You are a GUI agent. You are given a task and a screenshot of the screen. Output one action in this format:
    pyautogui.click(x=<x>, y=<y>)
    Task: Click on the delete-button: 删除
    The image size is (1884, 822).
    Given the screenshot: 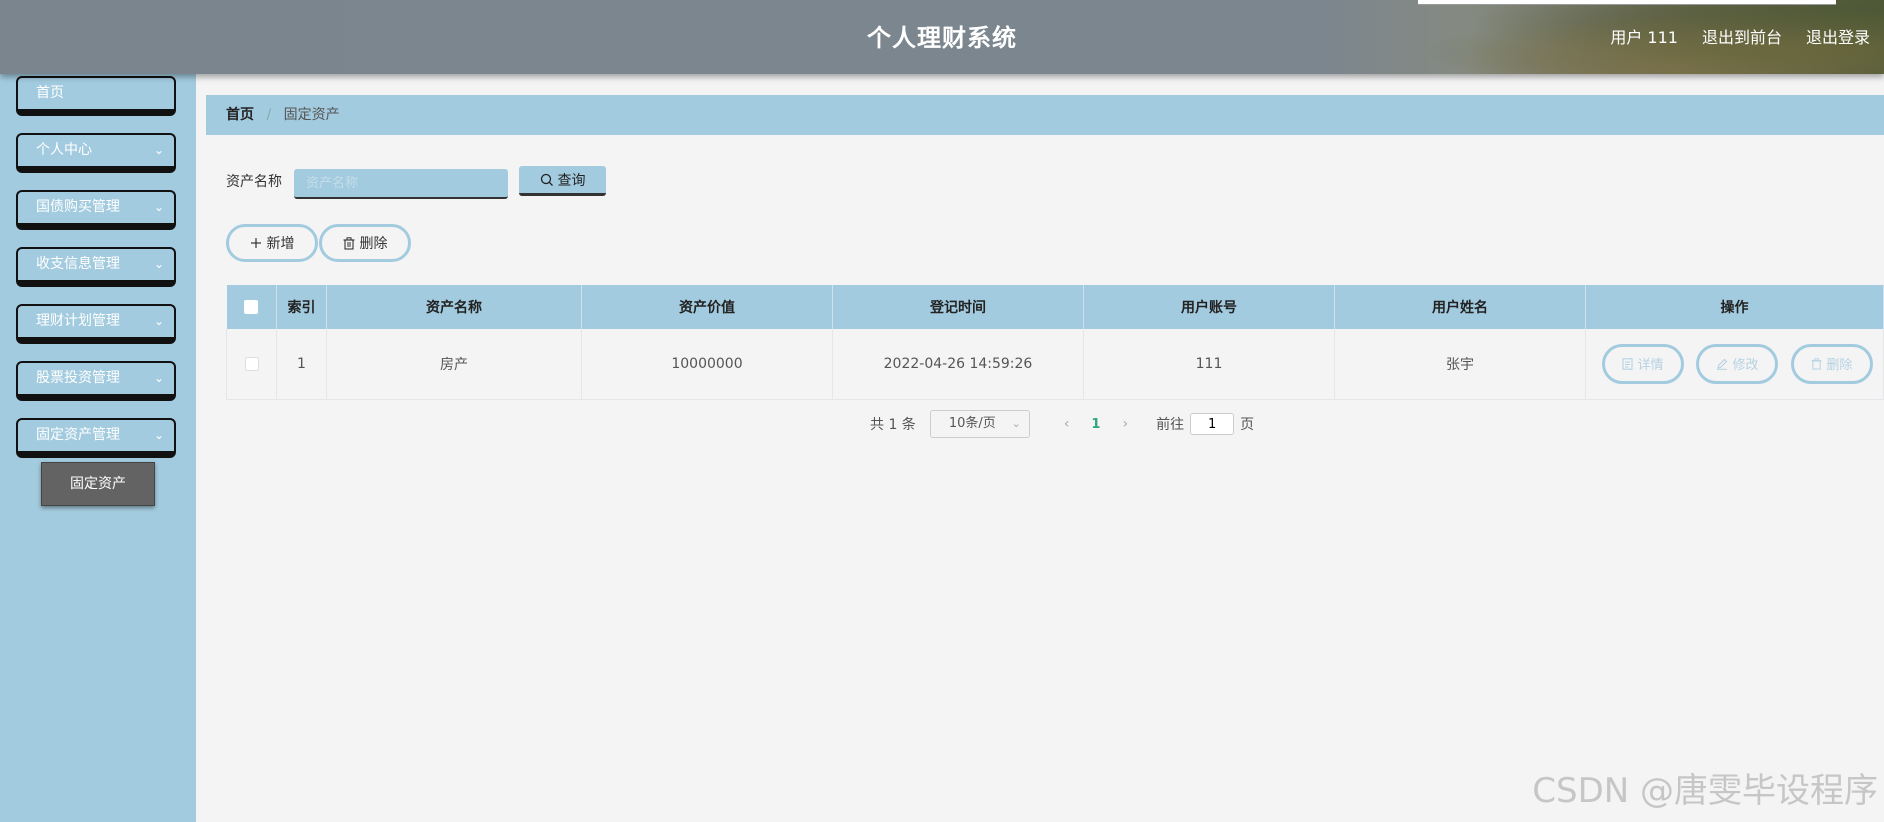 What is the action you would take?
    pyautogui.click(x=365, y=243)
    